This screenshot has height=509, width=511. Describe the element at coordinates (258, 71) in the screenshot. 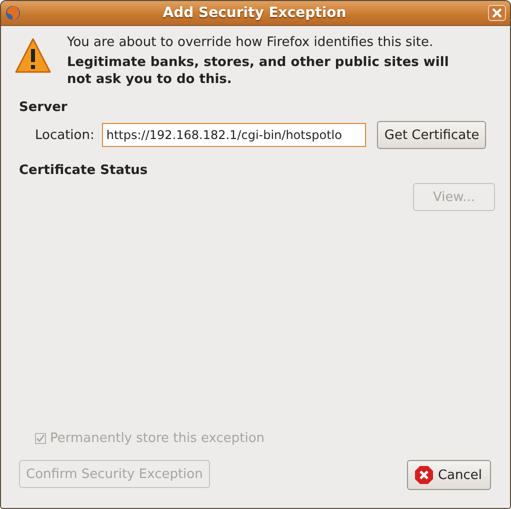

I see `warning-emphasis: Legitimate banks, stores, and other public sites will not ask you to do this.` at that location.